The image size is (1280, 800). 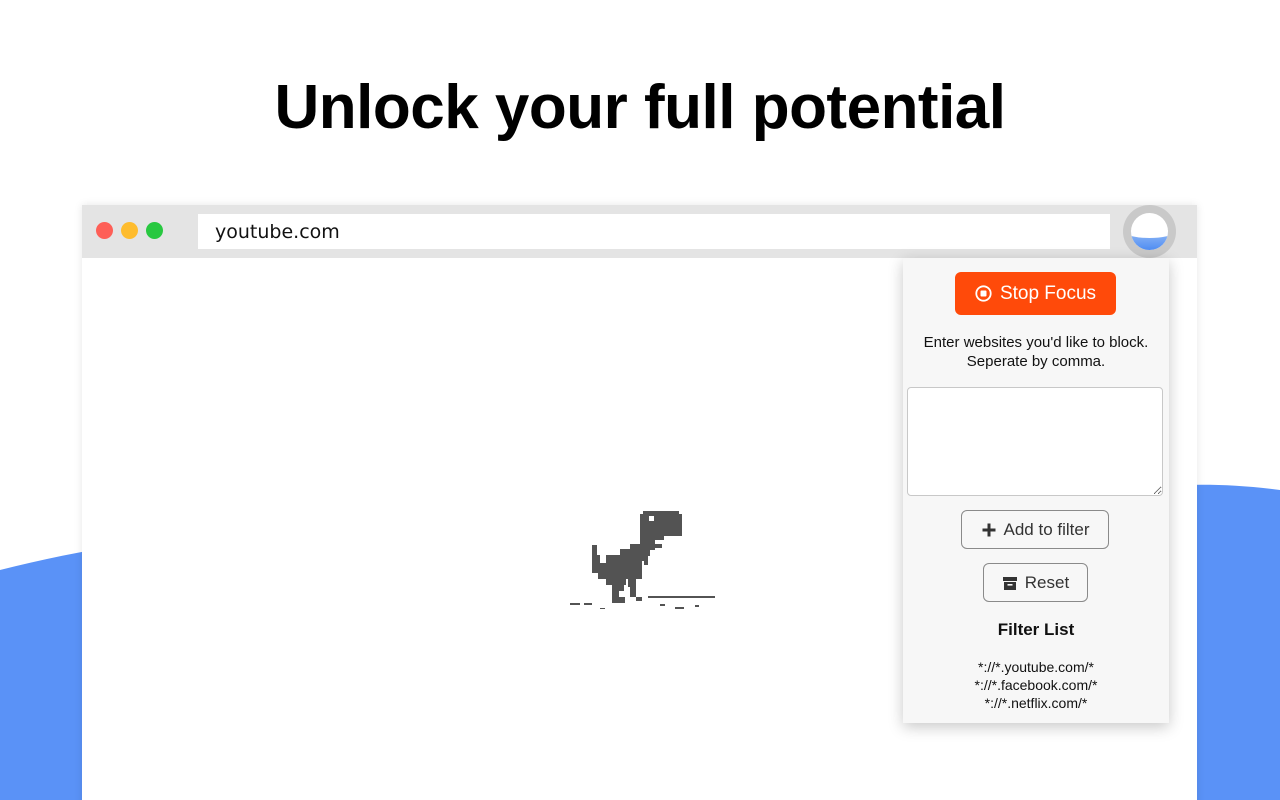 I want to click on add-to-filter-button: Add to filter, so click(x=1035, y=529).